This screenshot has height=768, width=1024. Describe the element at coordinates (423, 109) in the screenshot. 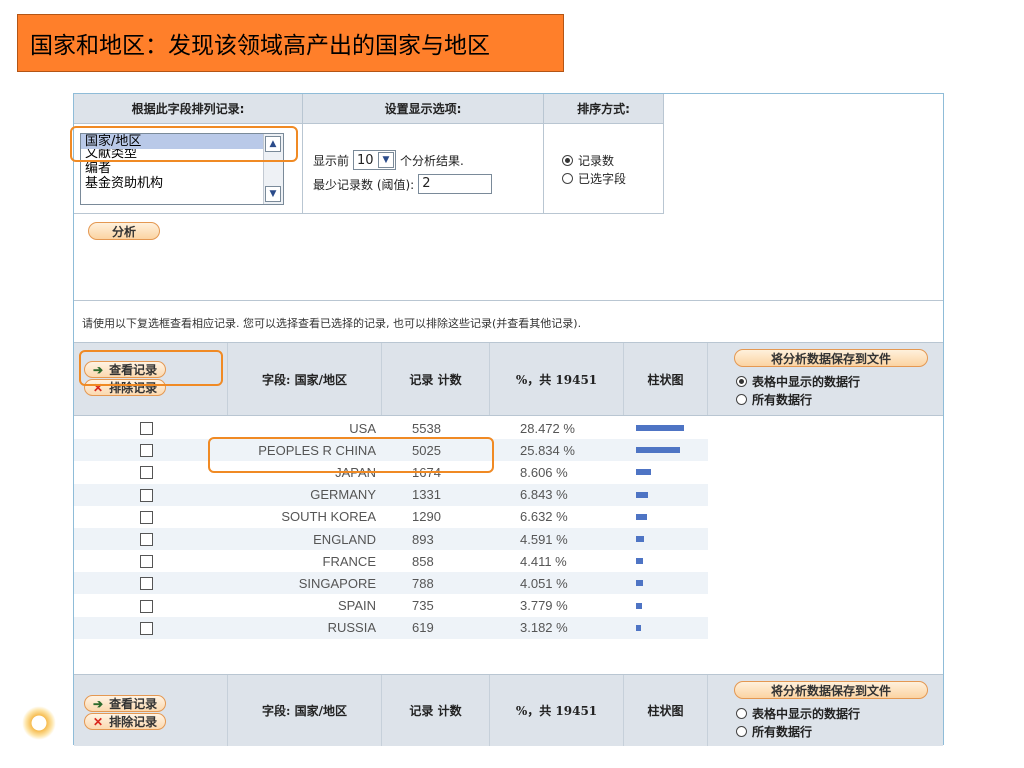

I see `display-options-header: 设置显示选项:` at that location.